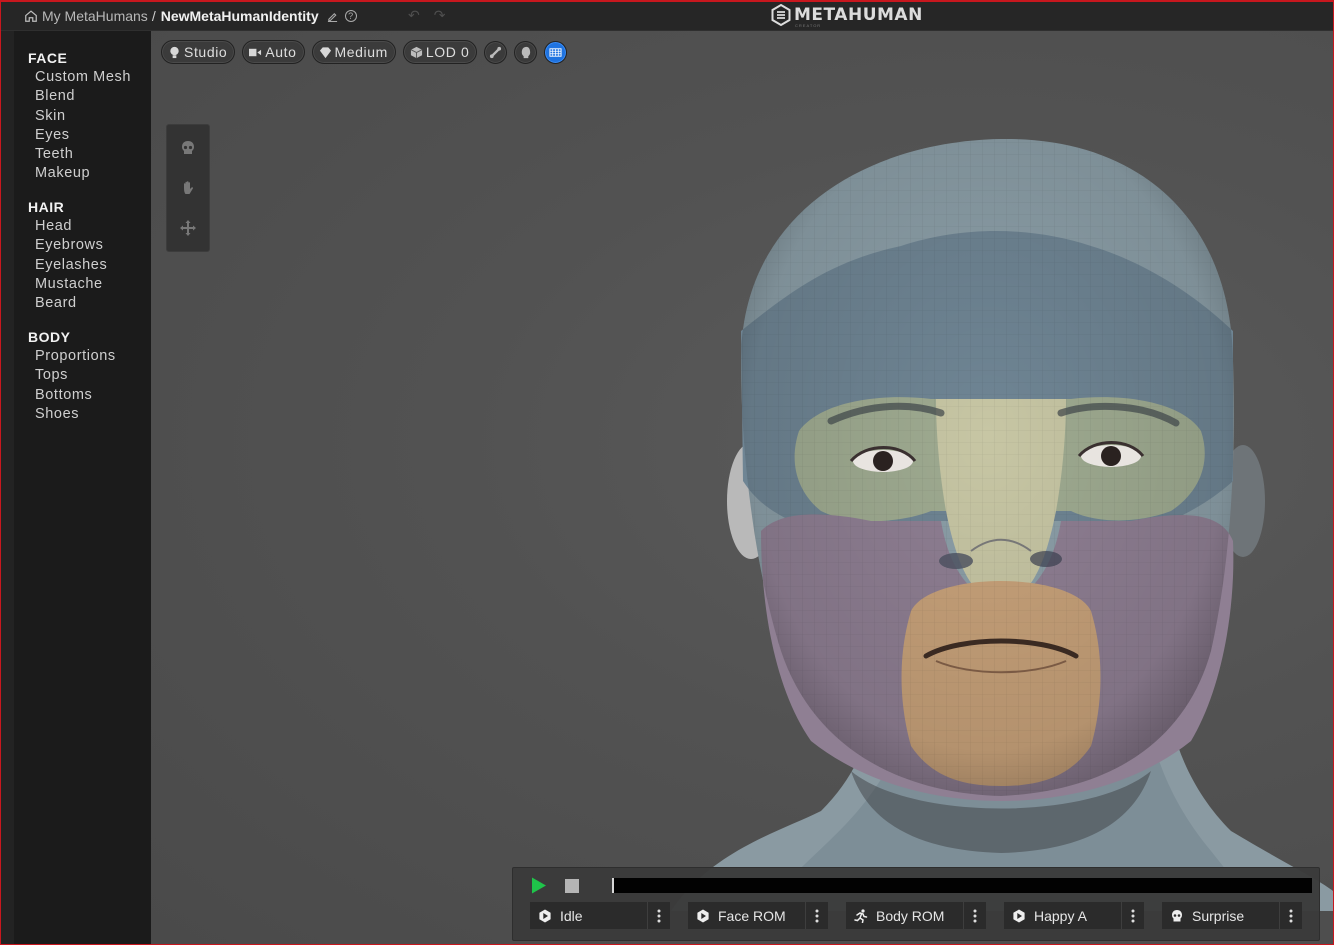  I want to click on animation-body-rom-button: Body ROM, so click(905, 915).